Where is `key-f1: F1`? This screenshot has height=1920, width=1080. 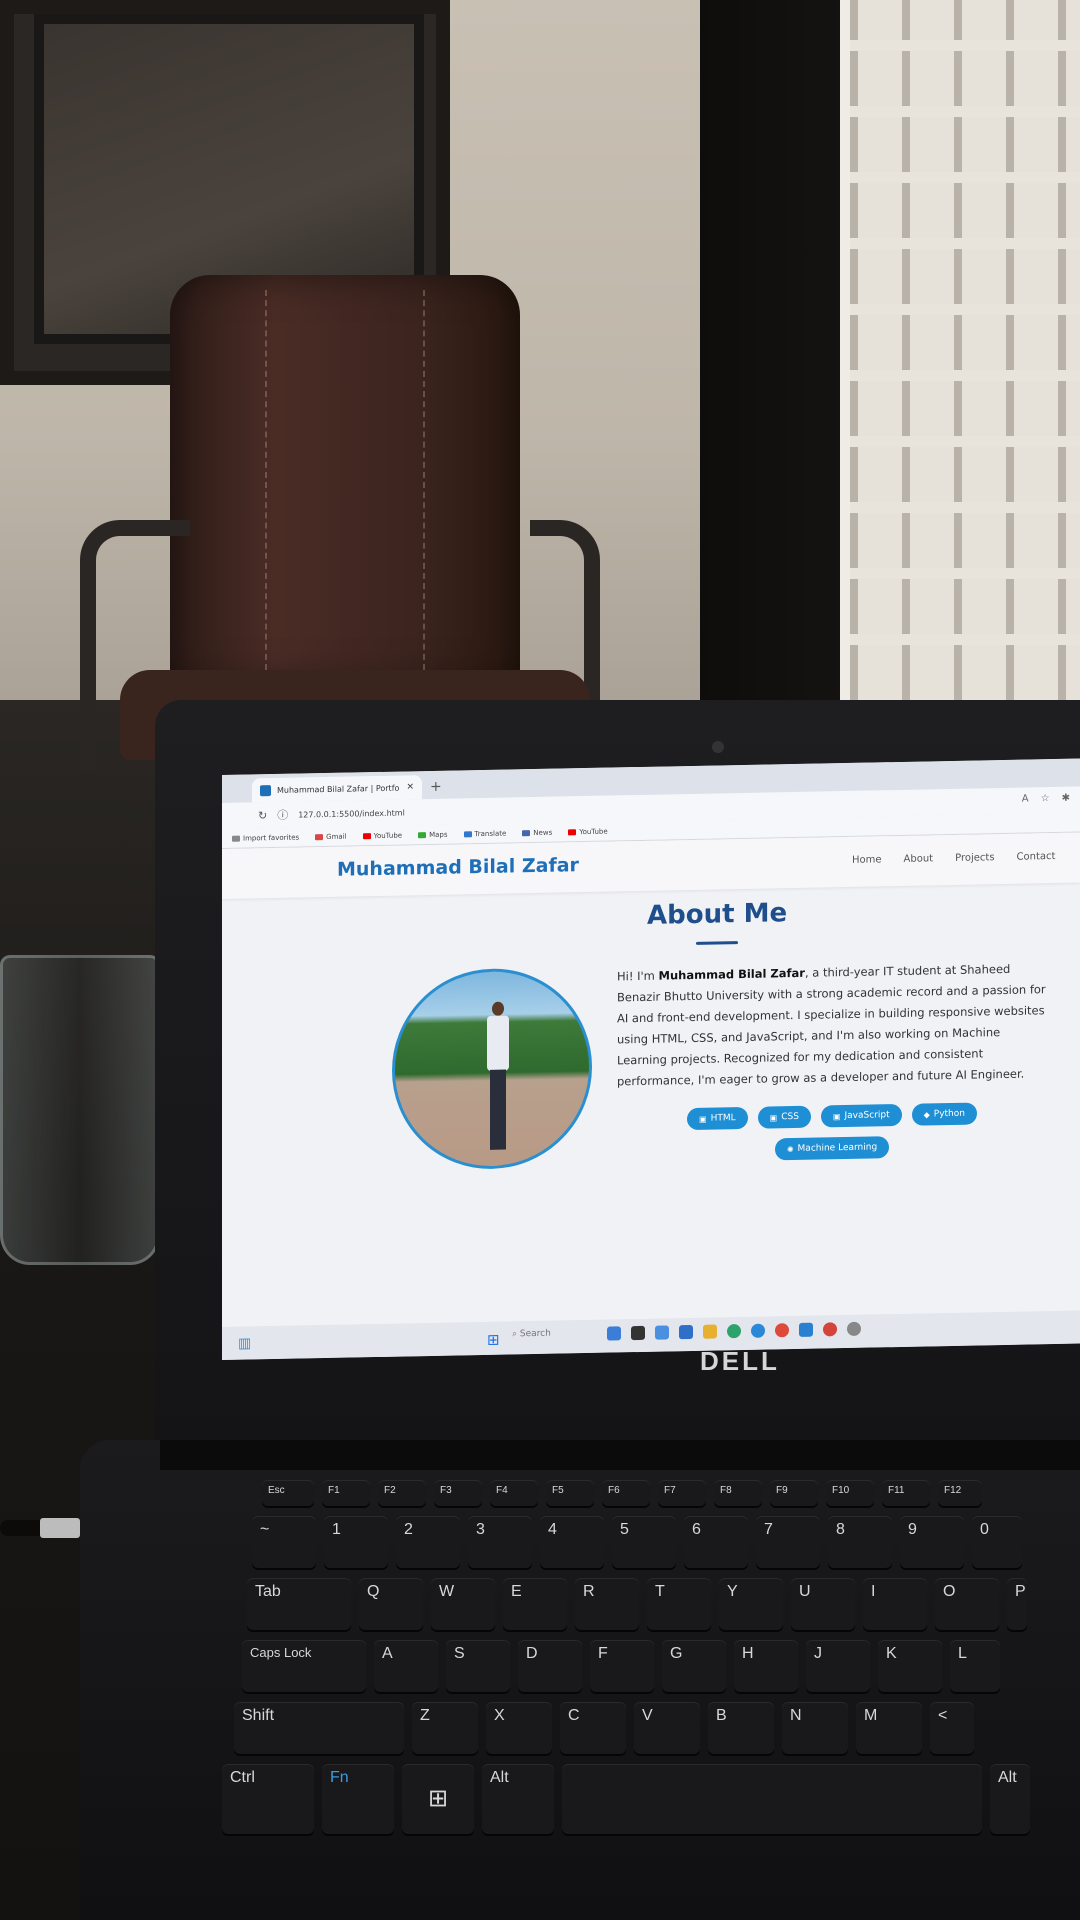
key-f1: F1 is located at coordinates (346, 1493).